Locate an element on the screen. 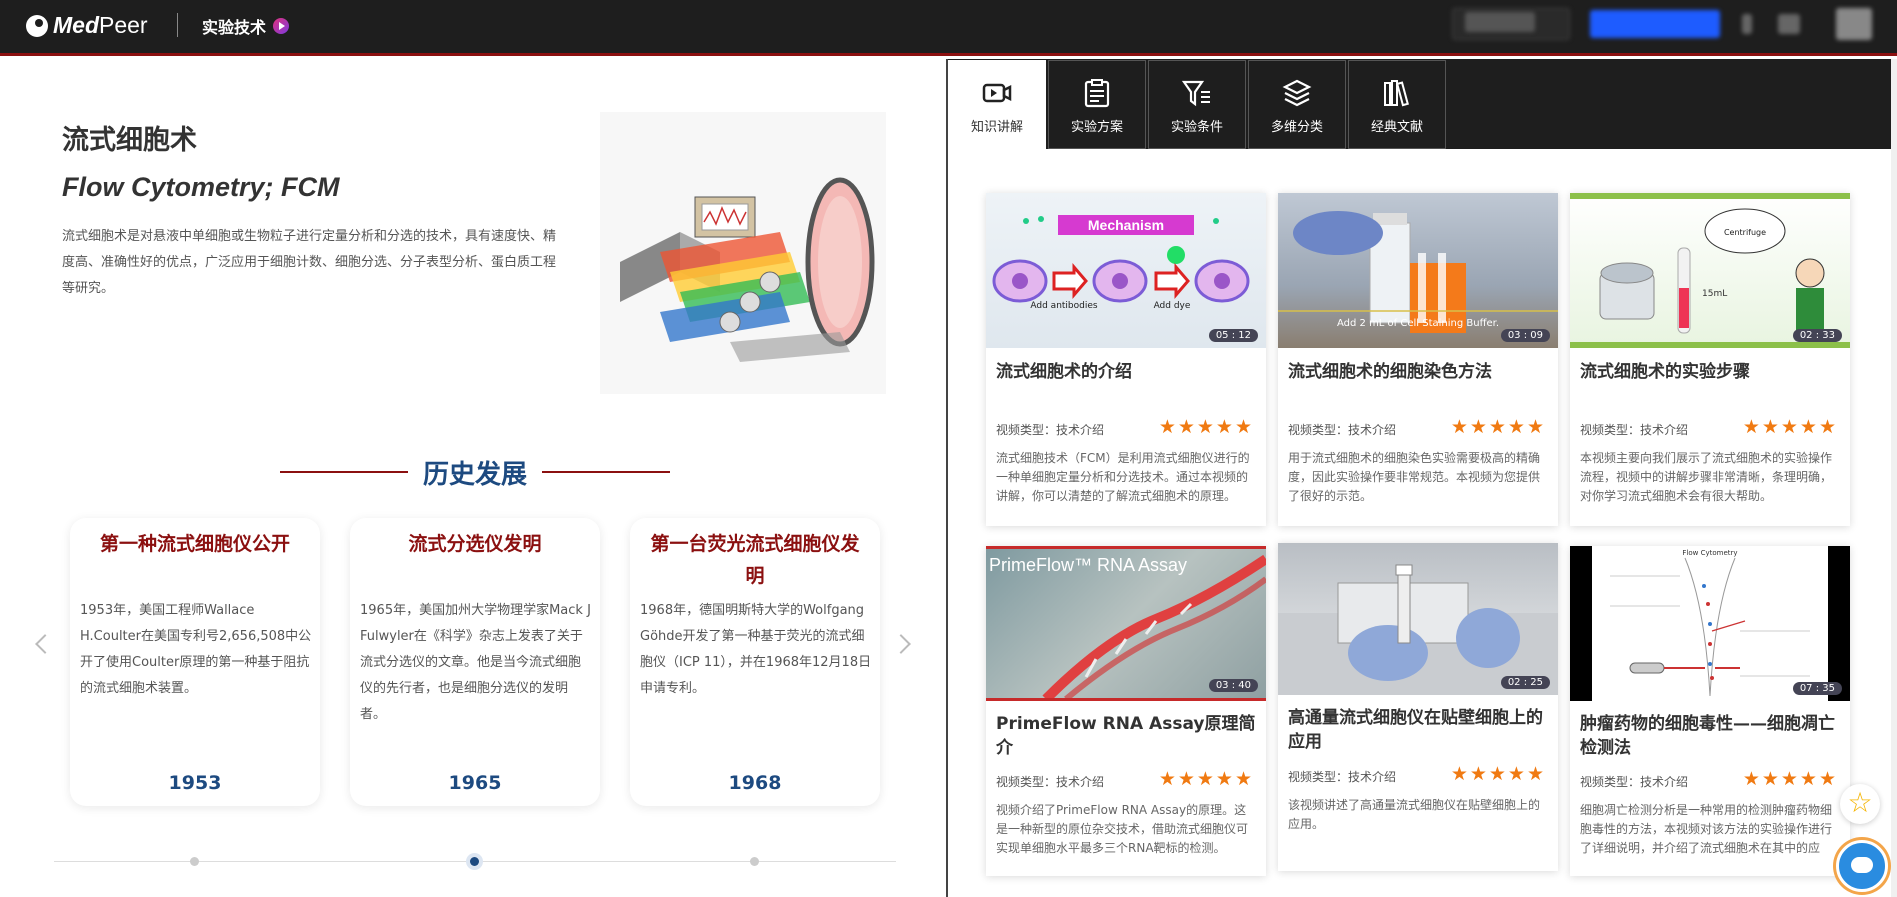  thumb-caption: Add 2 mL of Cell Staining Buffer. is located at coordinates (1418, 323).